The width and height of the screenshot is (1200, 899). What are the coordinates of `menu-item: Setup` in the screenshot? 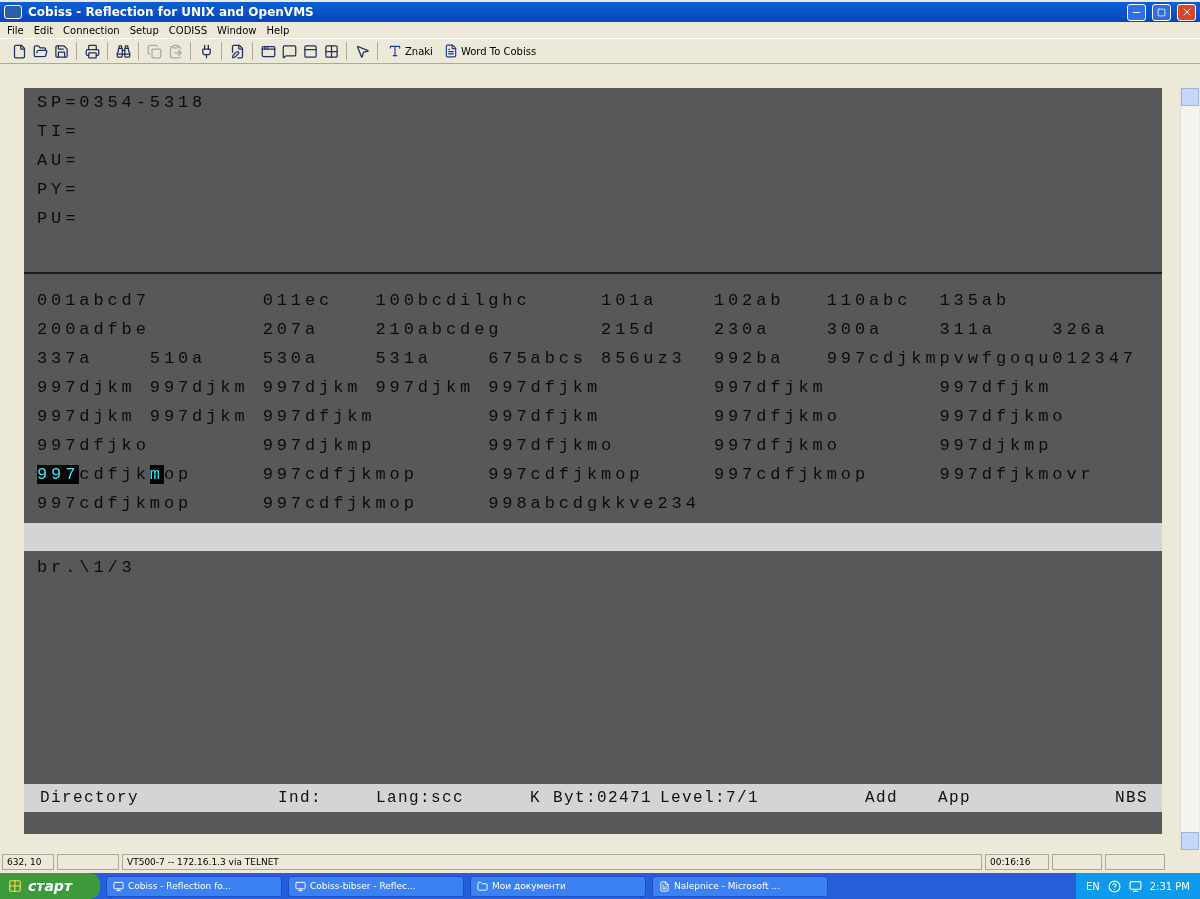 It's located at (144, 30).